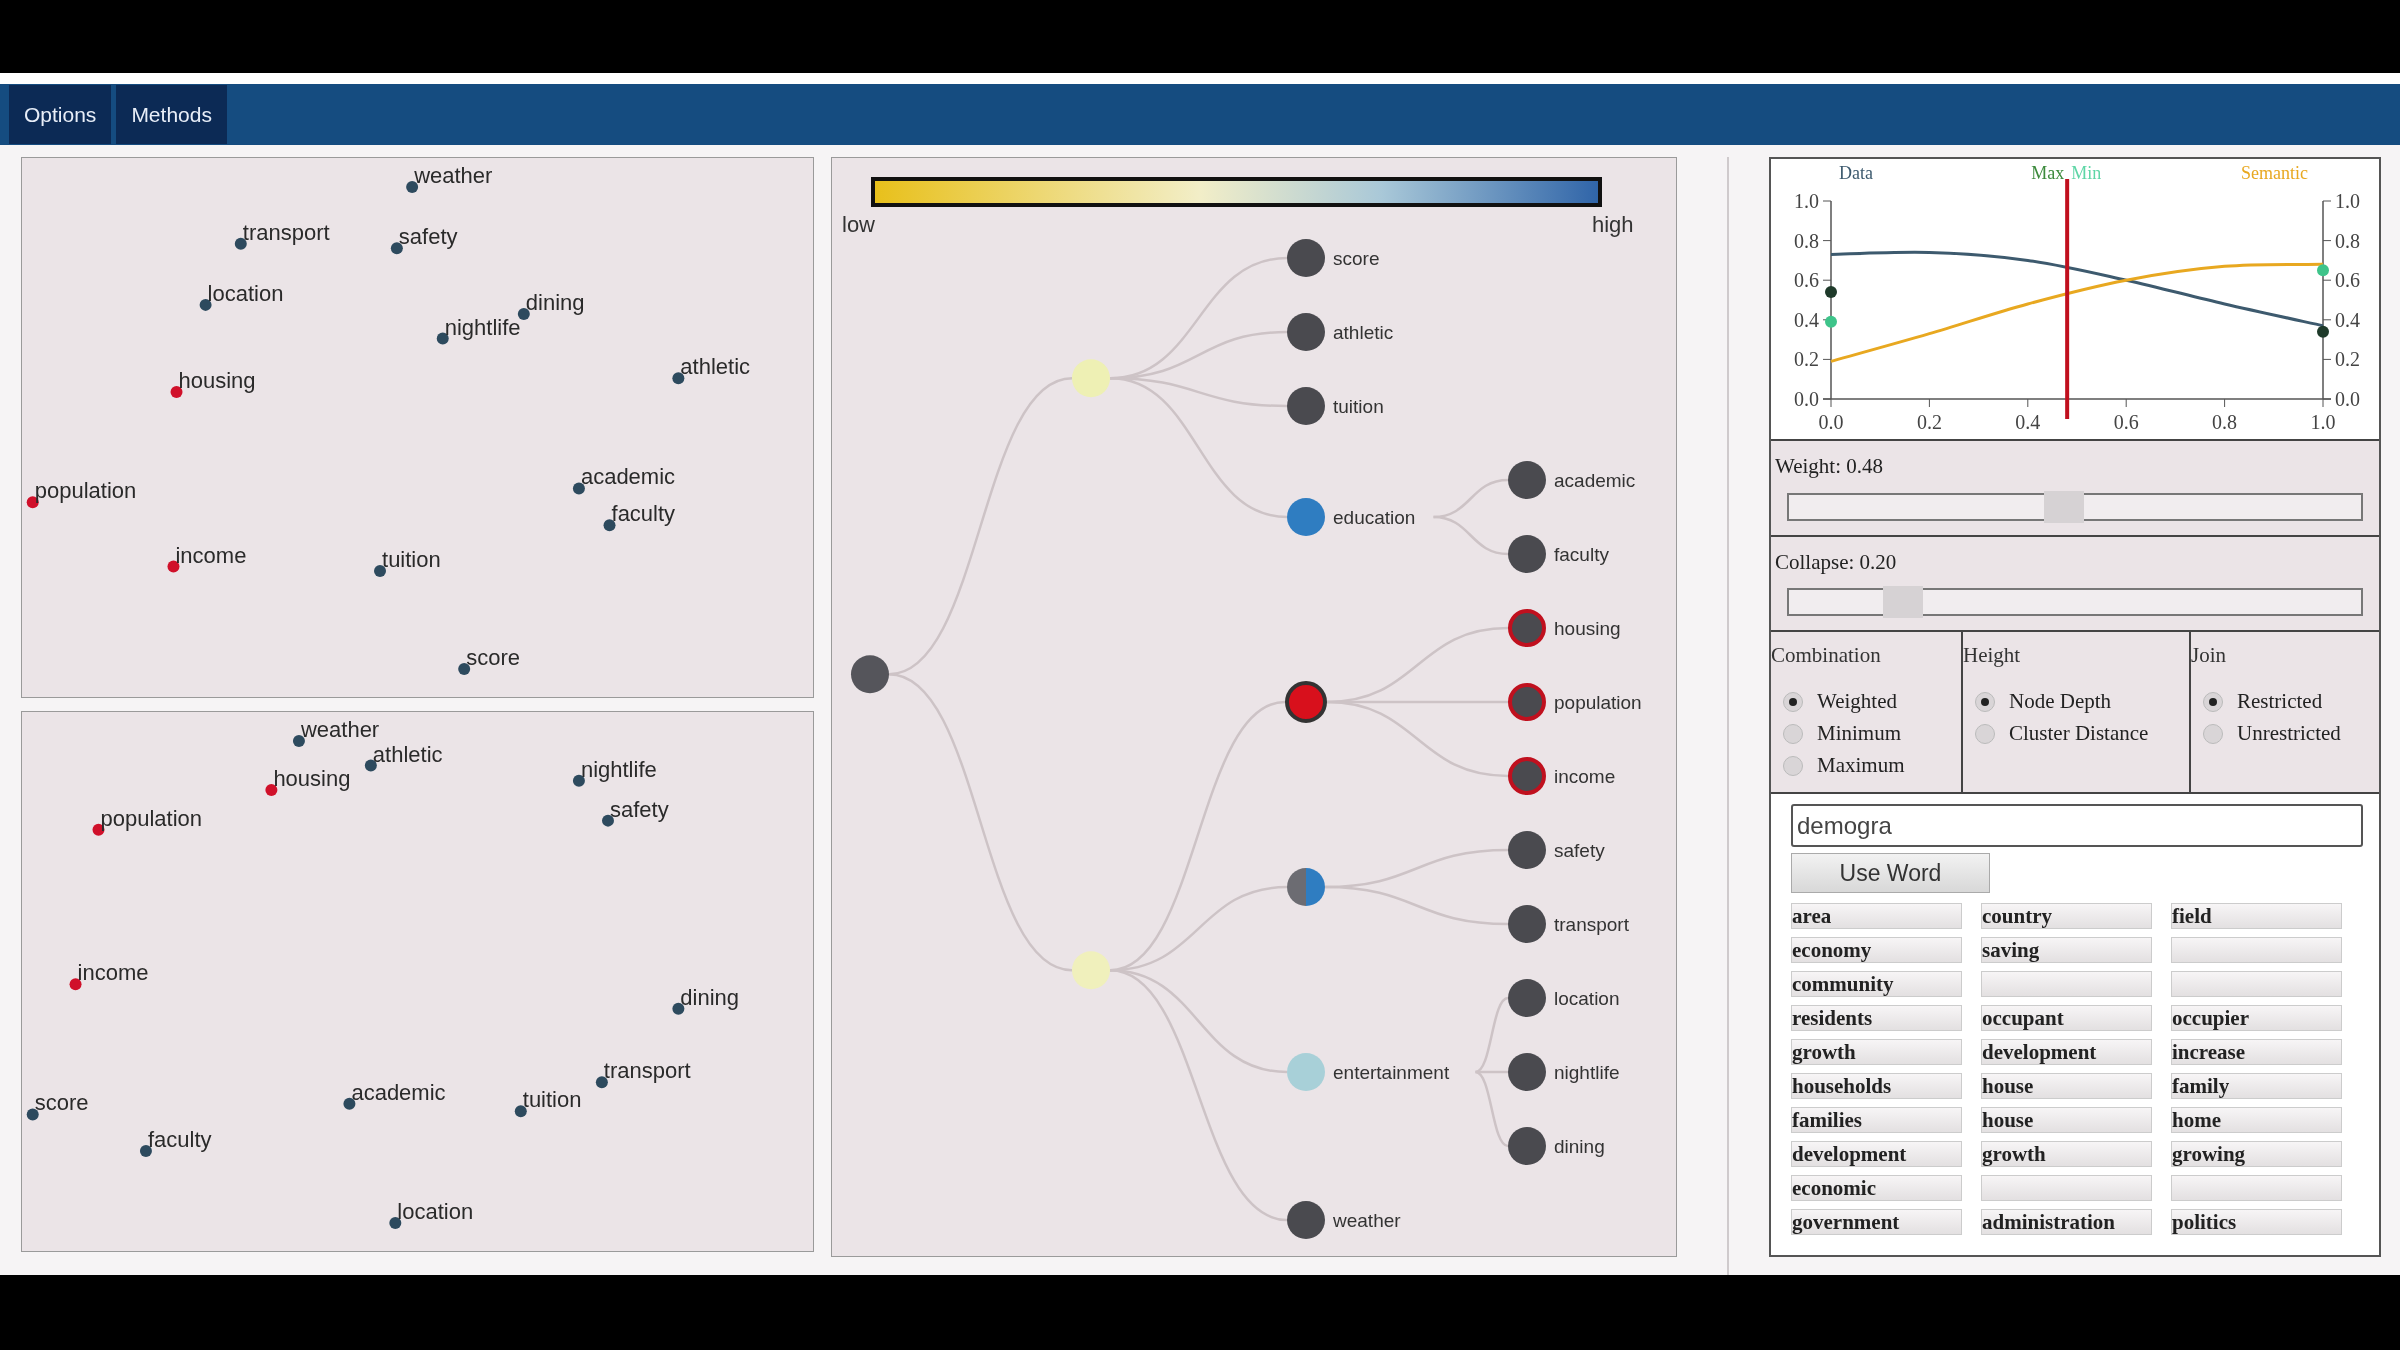 The image size is (2400, 1350). What do you see at coordinates (2256, 1154) in the screenshot?
I see `suggestion-item: growing` at bounding box center [2256, 1154].